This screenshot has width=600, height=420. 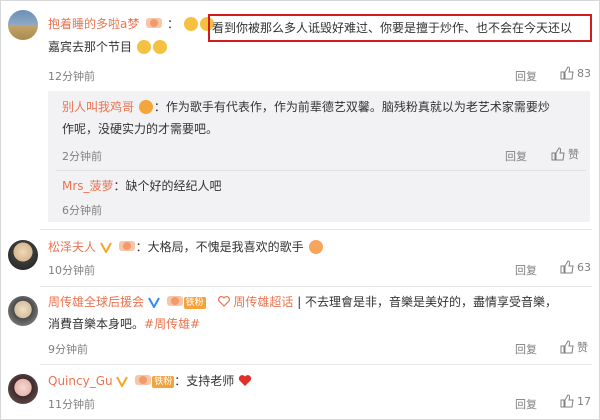 I want to click on like-button: 17, so click(x=575, y=401).